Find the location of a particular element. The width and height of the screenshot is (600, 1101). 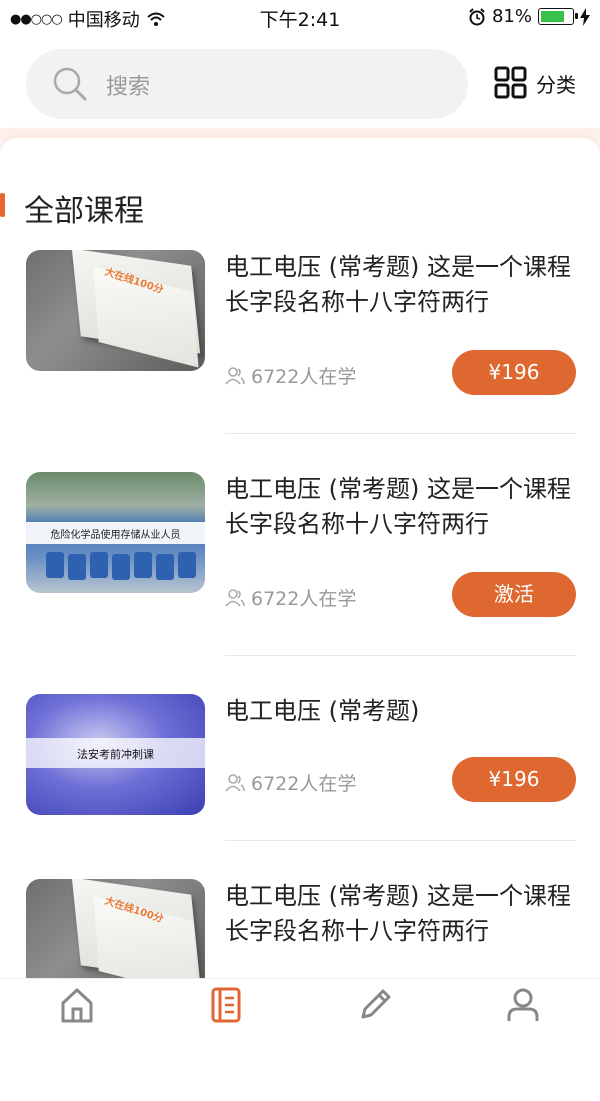

search-input: 搜索 is located at coordinates (128, 85).